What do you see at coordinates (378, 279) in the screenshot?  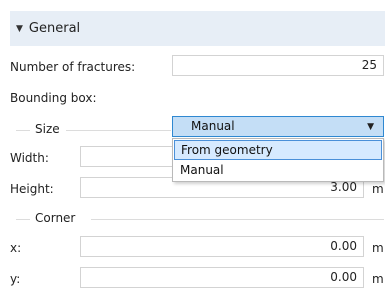 I see `y-unit: m` at bounding box center [378, 279].